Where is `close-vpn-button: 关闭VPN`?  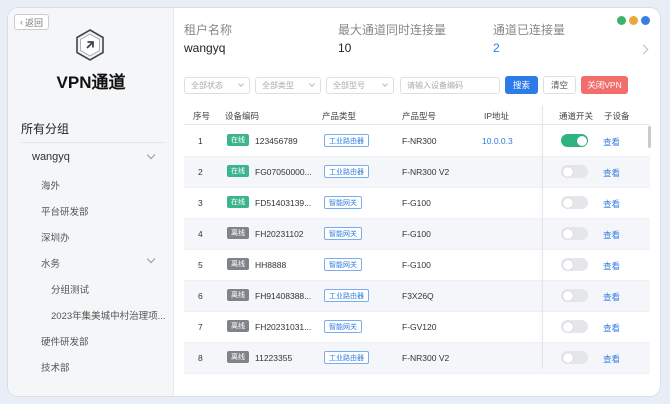 close-vpn-button: 关闭VPN is located at coordinates (604, 85).